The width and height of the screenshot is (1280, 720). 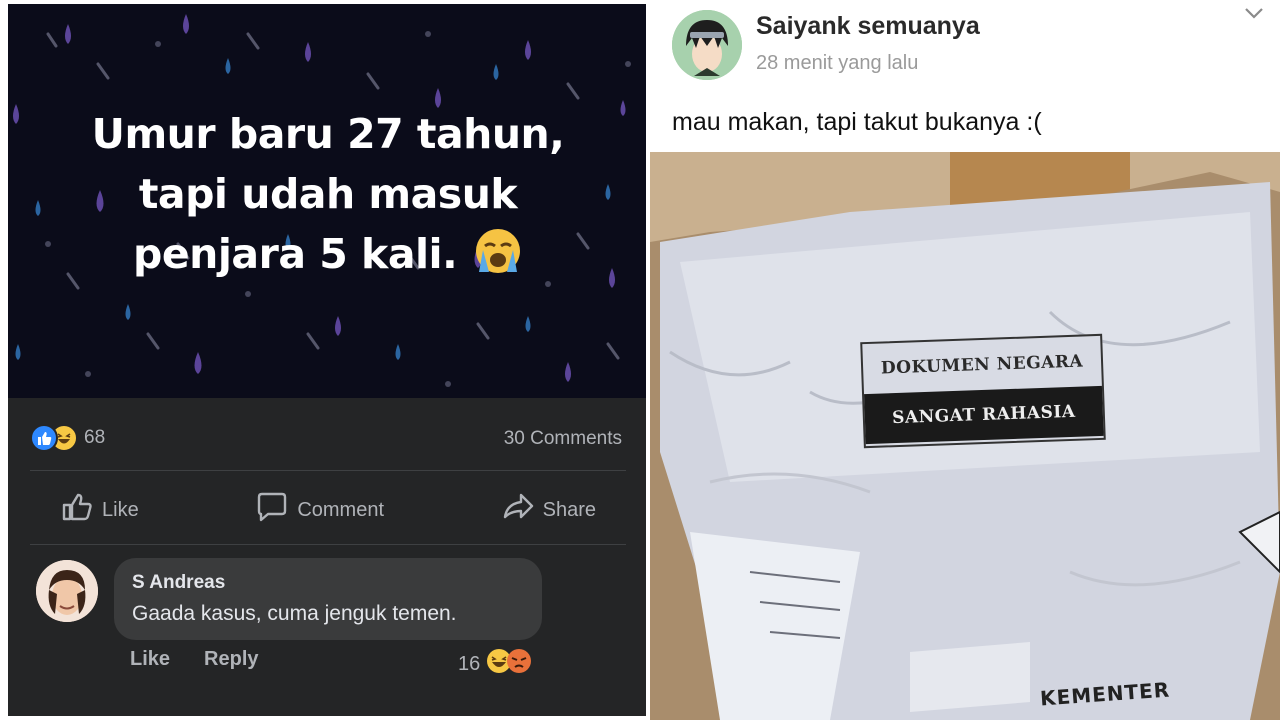 What do you see at coordinates (498, 259) in the screenshot?
I see `crying-face-icon` at bounding box center [498, 259].